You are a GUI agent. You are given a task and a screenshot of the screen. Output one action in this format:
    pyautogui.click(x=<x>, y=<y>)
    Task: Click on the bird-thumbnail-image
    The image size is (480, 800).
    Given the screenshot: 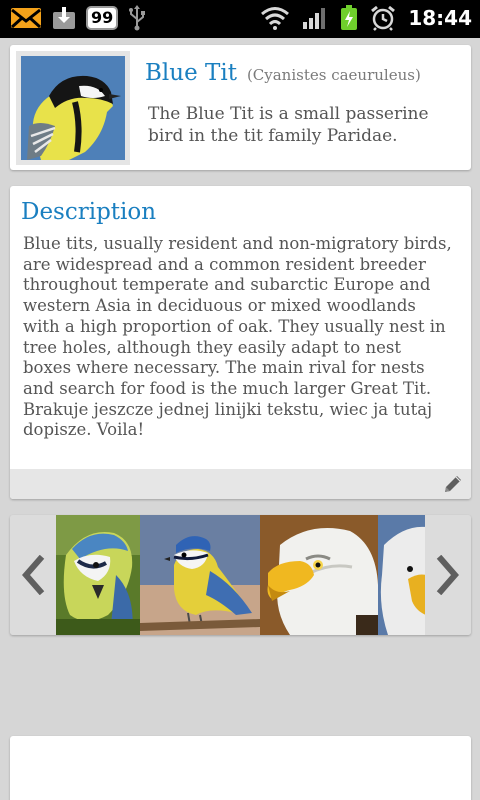 What is the action you would take?
    pyautogui.click(x=73, y=108)
    